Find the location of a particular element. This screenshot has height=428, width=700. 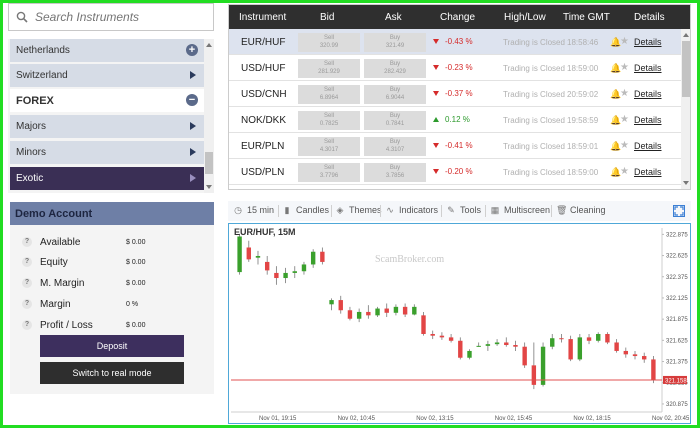

chevron-right-icon is located at coordinates (193, 75).